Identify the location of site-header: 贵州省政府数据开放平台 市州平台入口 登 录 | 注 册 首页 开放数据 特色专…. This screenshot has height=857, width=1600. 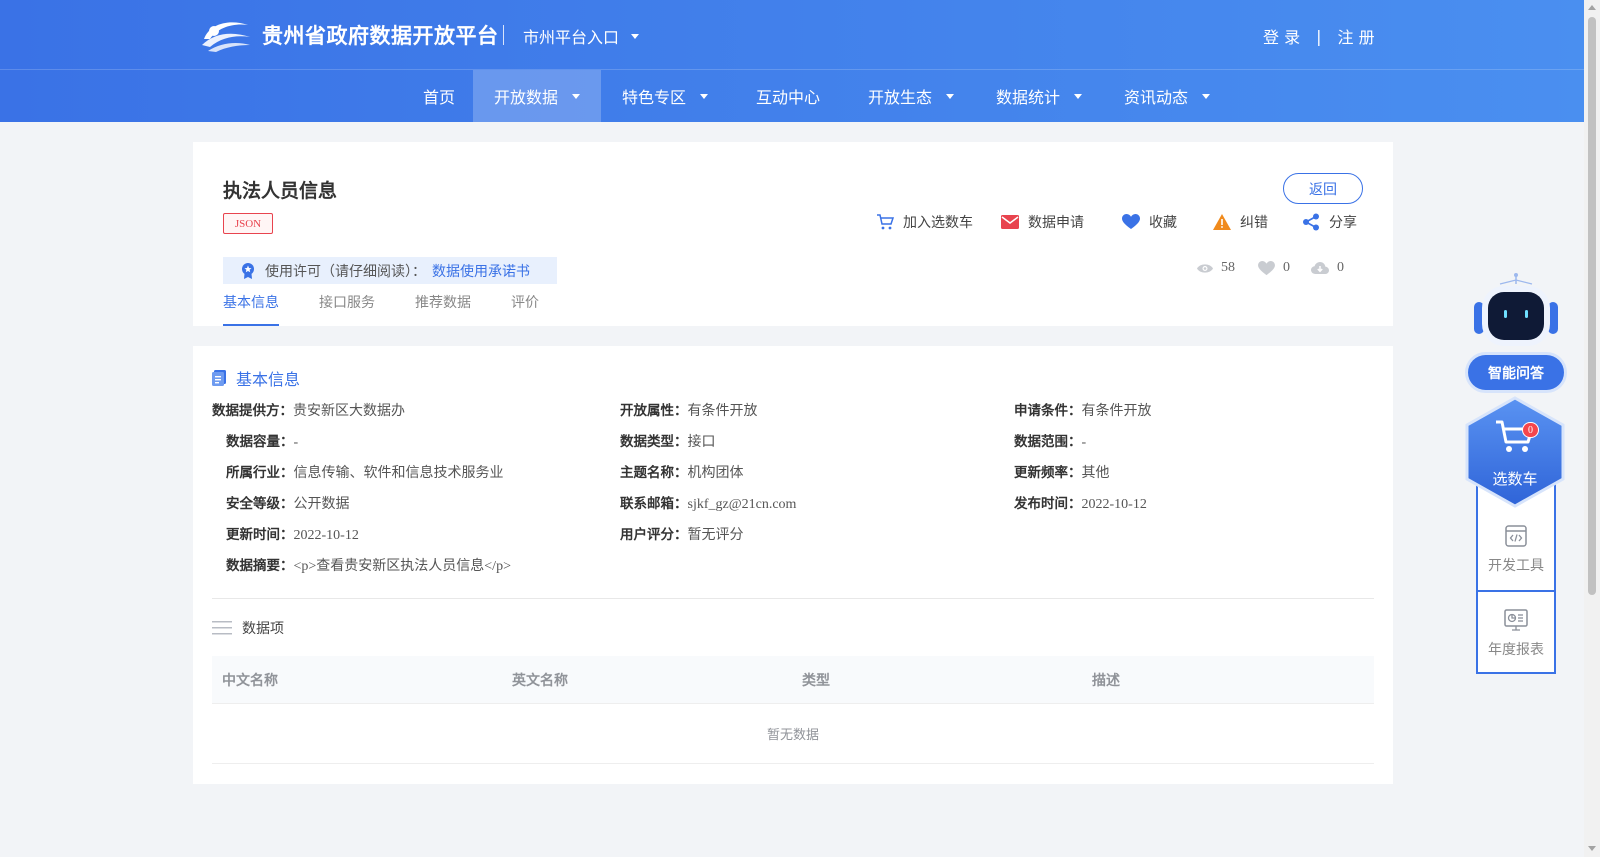
(792, 61).